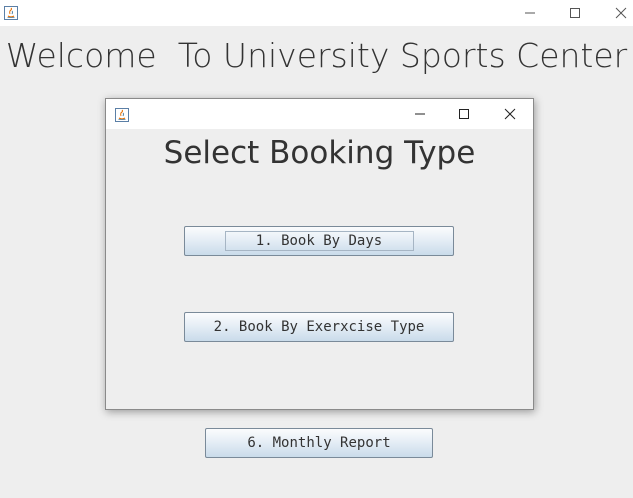 The width and height of the screenshot is (633, 498). Describe the element at coordinates (316, 55) in the screenshot. I see `welcome-title: Welcome To University Sports Center` at that location.